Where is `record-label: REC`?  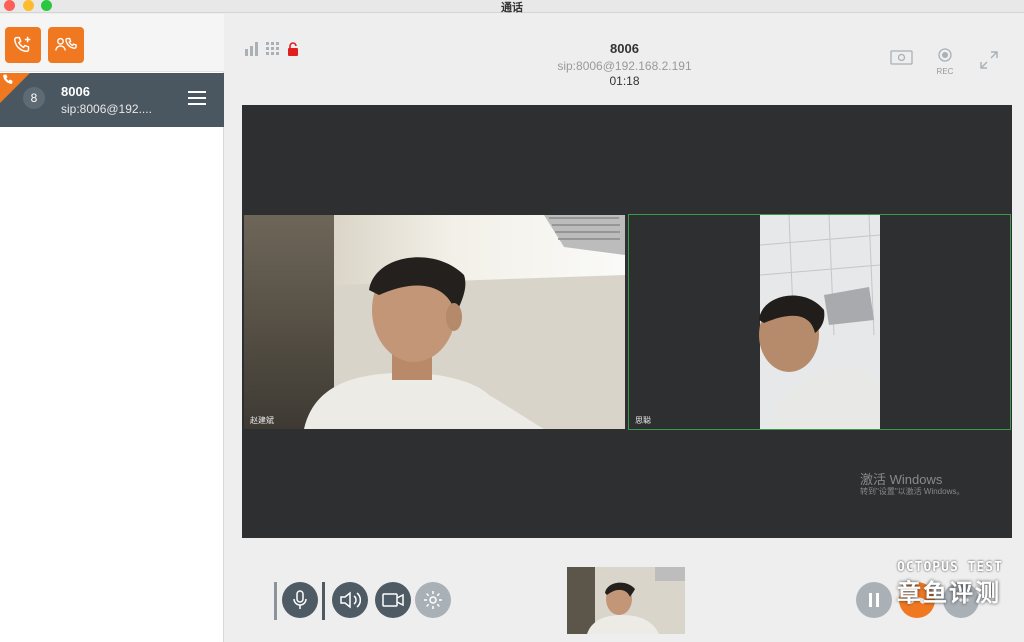 record-label: REC is located at coordinates (945, 71).